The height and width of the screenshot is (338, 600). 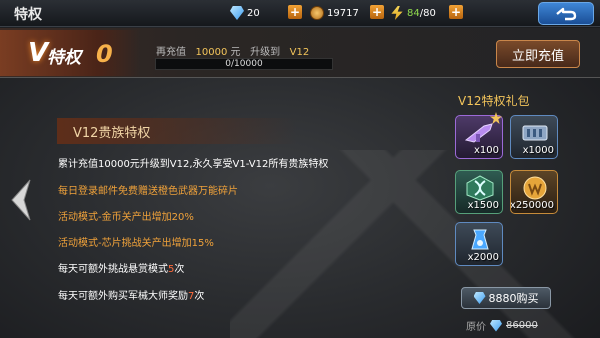 I want to click on page-title: 特权, so click(x=28, y=15).